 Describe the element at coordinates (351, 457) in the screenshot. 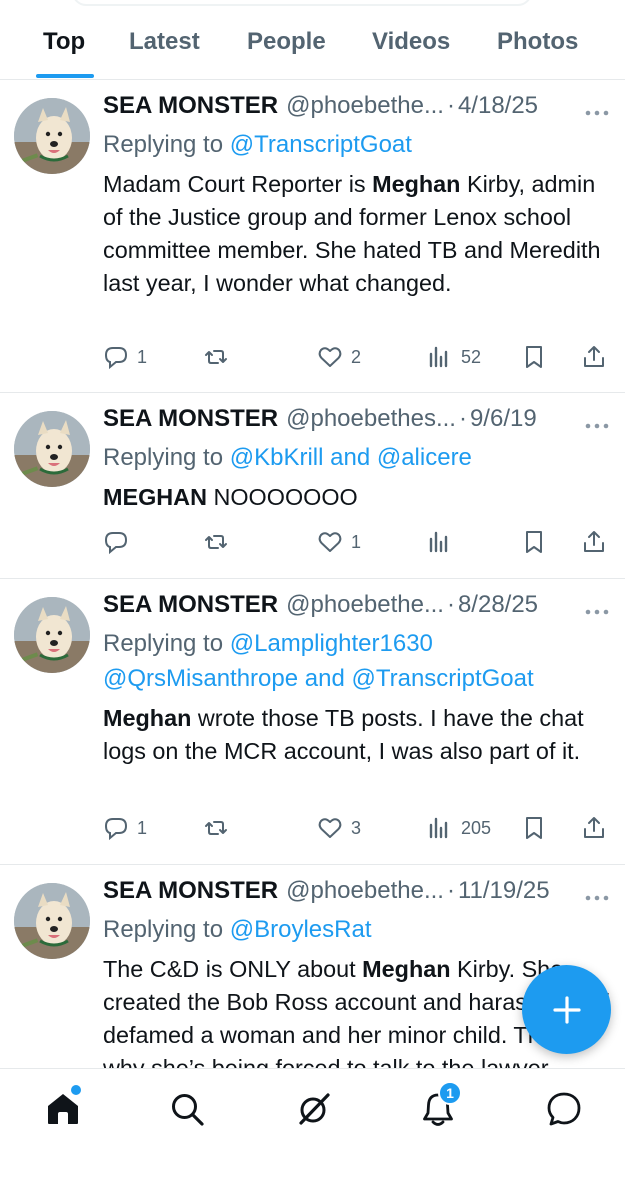

I see `mention-link: @KbKrill and @alicere` at that location.